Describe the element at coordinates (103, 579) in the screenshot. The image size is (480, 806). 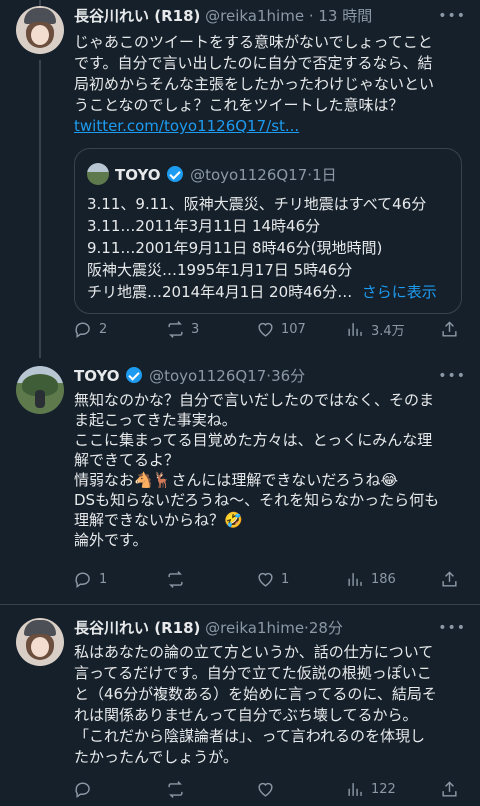
I see `reply-count: 1` at that location.